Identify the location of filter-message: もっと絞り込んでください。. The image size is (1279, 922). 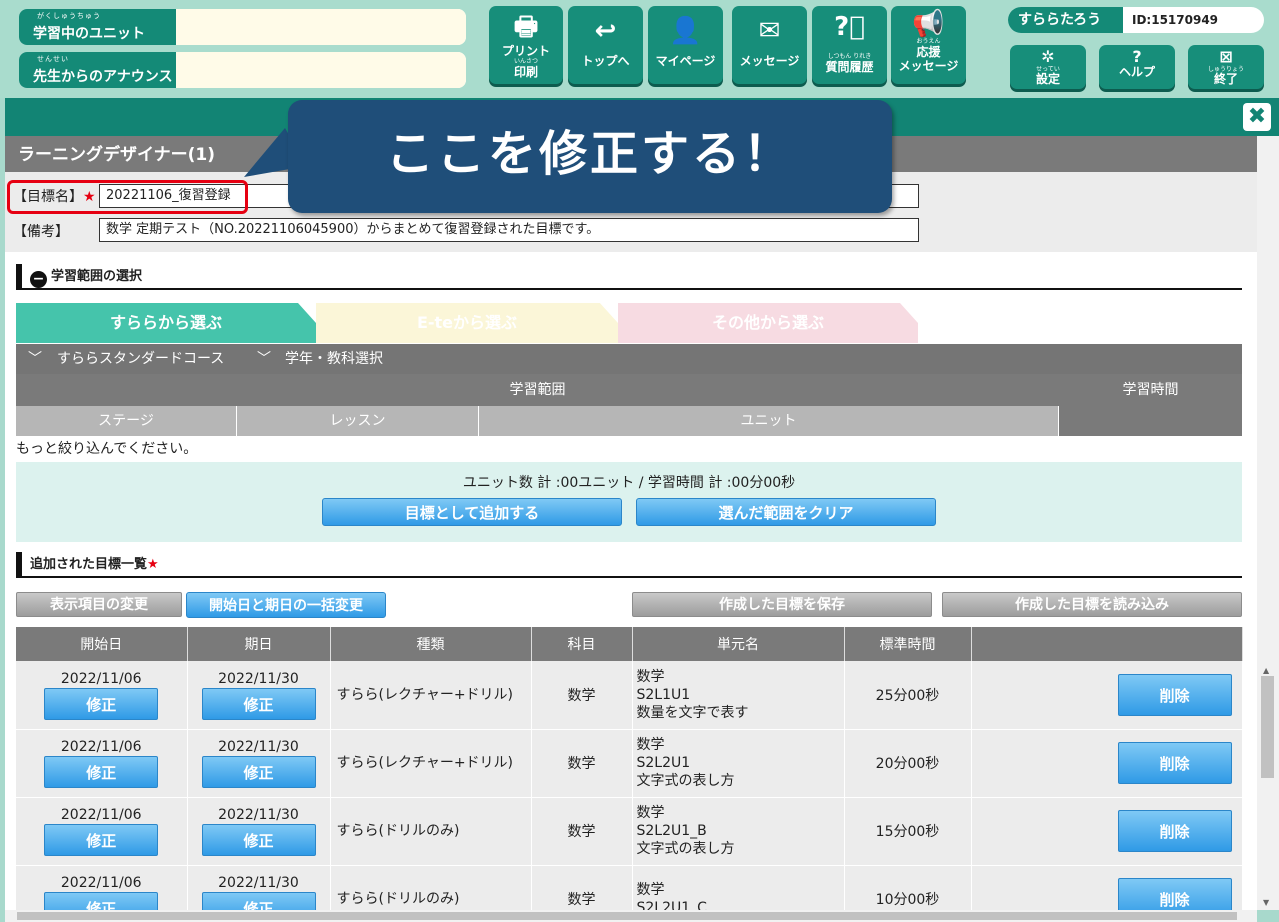
(107, 449).